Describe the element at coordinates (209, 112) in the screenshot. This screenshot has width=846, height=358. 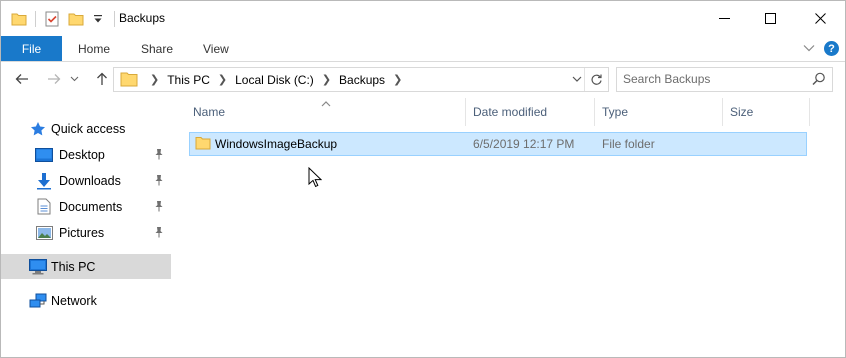
I see `column-header-name: Name` at that location.